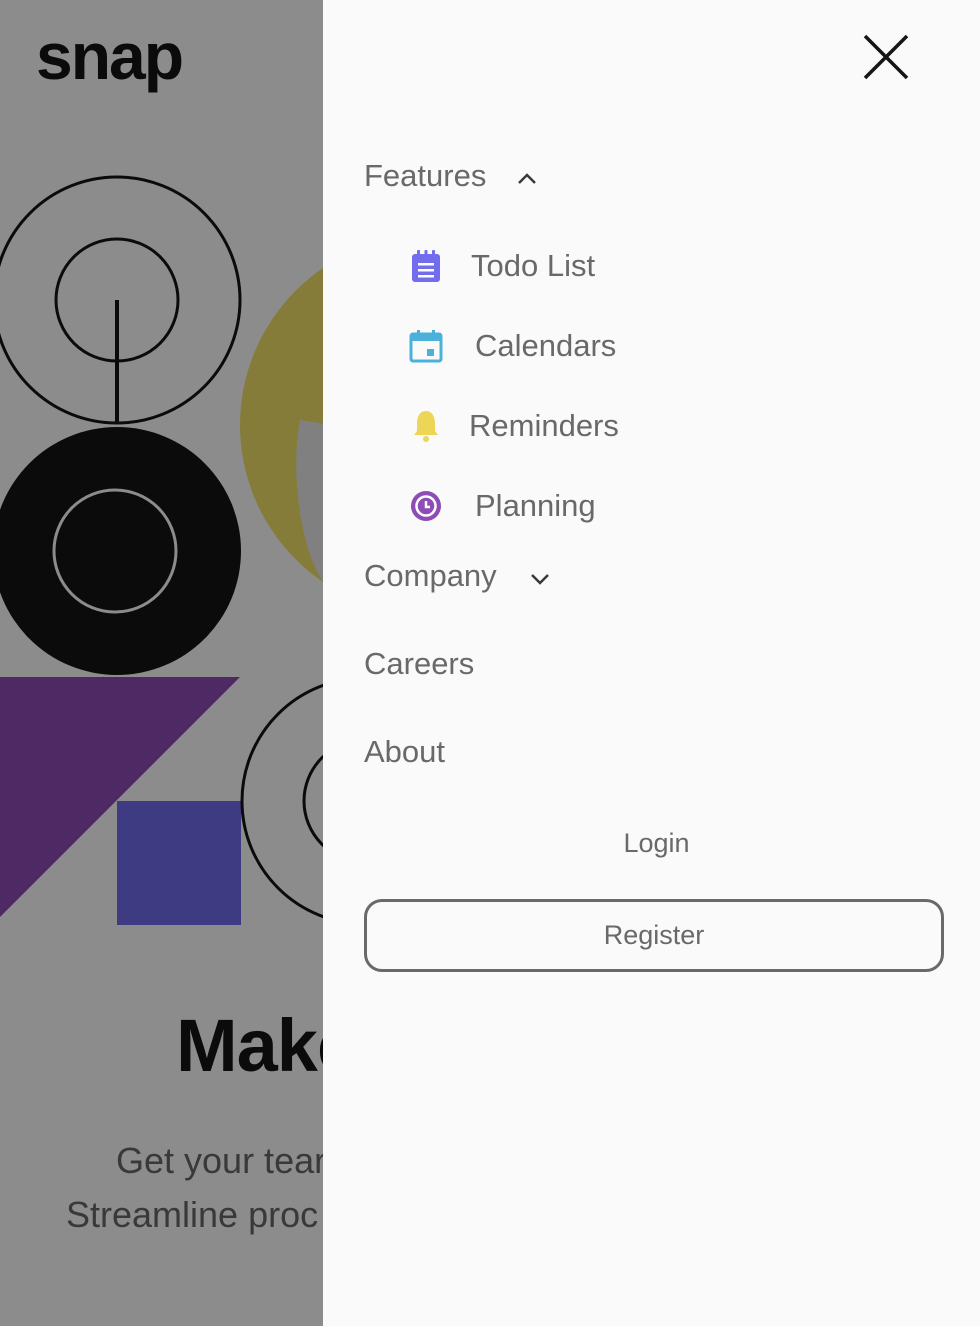 This screenshot has width=980, height=1326. I want to click on close-menu-button, so click(886, 57).